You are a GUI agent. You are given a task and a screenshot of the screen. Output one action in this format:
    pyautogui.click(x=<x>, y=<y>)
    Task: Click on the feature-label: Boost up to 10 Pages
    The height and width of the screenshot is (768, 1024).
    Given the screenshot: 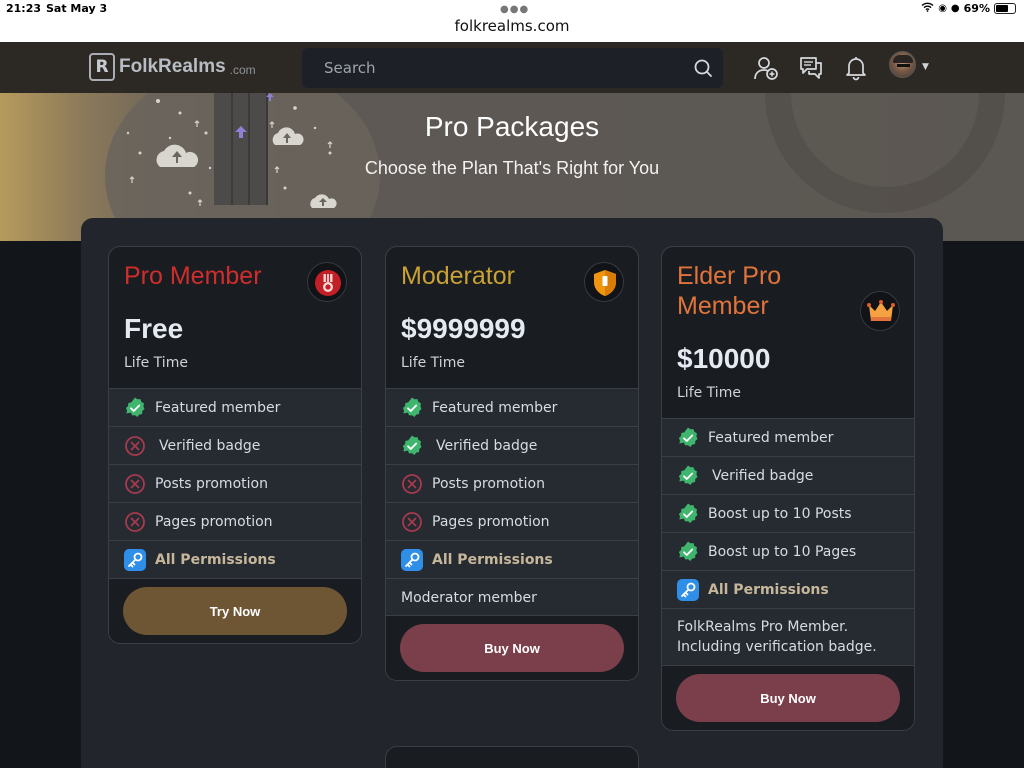 What is the action you would take?
    pyautogui.click(x=782, y=551)
    